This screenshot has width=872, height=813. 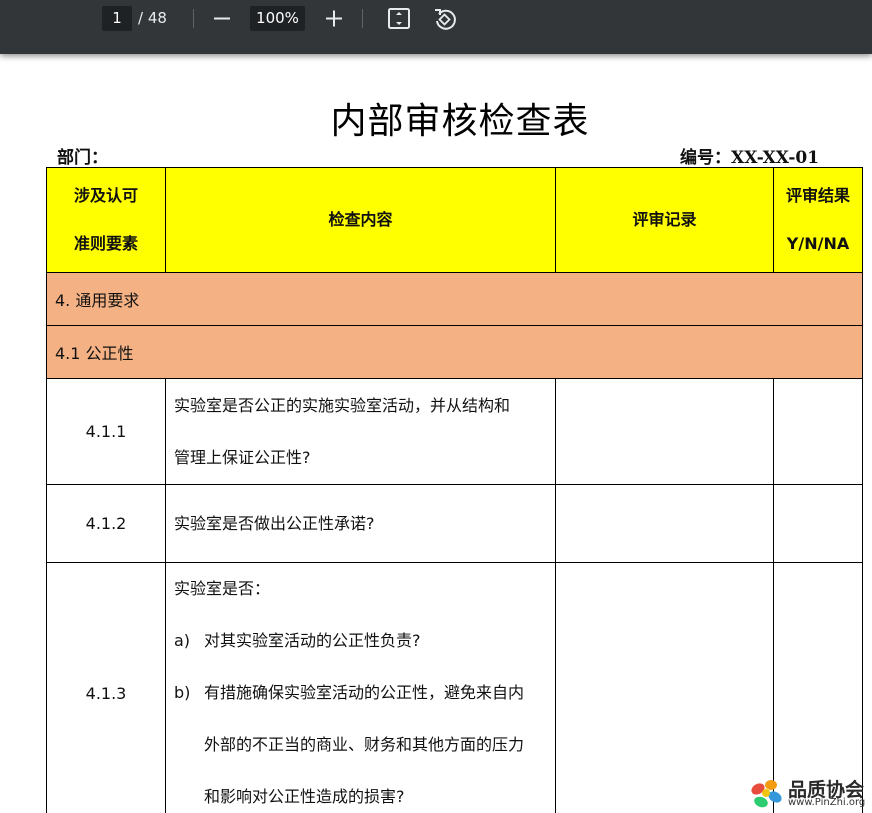 I want to click on flower-logo-icon, so click(x=766, y=794).